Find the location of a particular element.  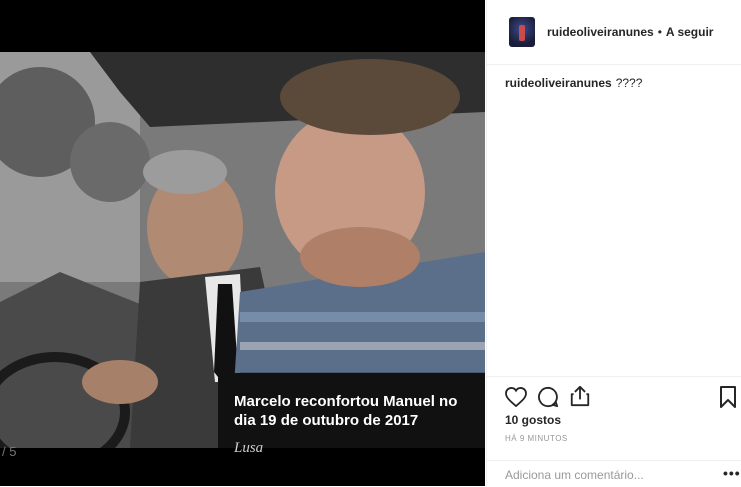

header-username: ruideoliveiranunes is located at coordinates (600, 32).